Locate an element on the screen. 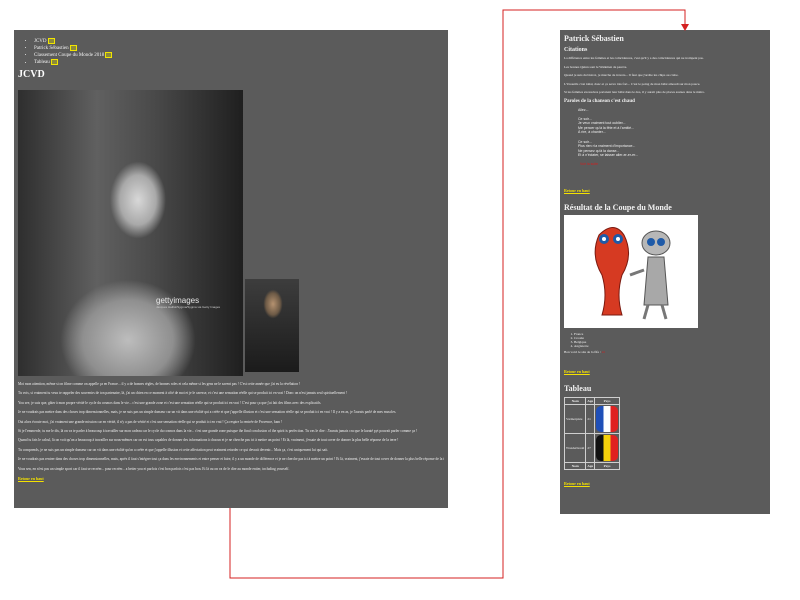 The height and width of the screenshot is (600, 800). worldcup-trophy-image is located at coordinates (631, 271).